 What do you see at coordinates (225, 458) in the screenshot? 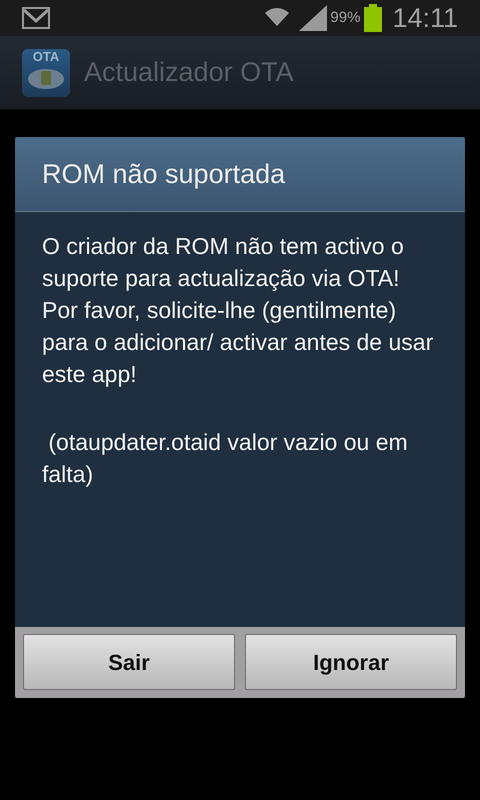
I see `dialog-message: (otaupdater.otaid valor vazio ou em falta)` at bounding box center [225, 458].